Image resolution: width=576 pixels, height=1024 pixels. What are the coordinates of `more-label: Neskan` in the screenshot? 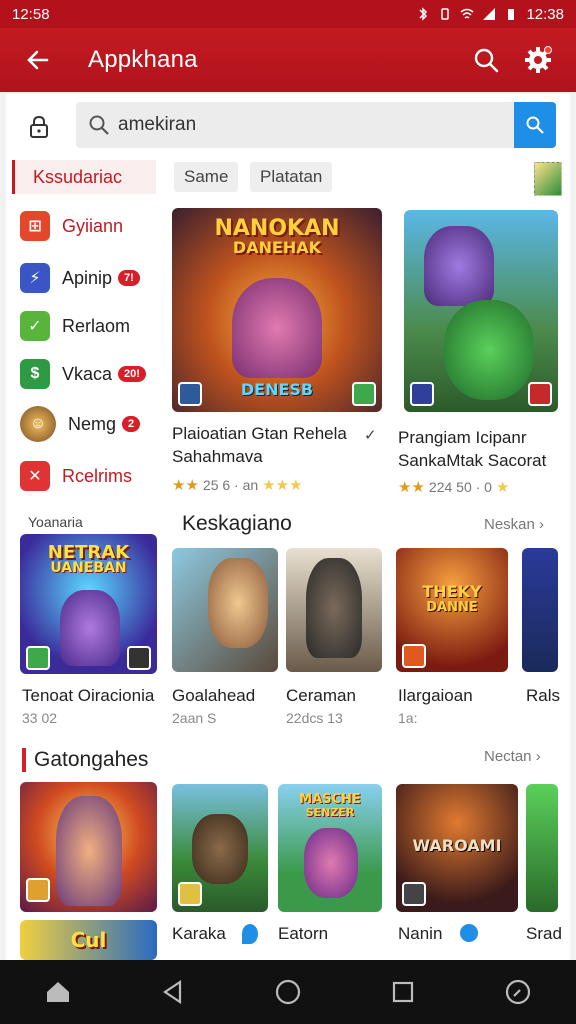 It's located at (509, 524).